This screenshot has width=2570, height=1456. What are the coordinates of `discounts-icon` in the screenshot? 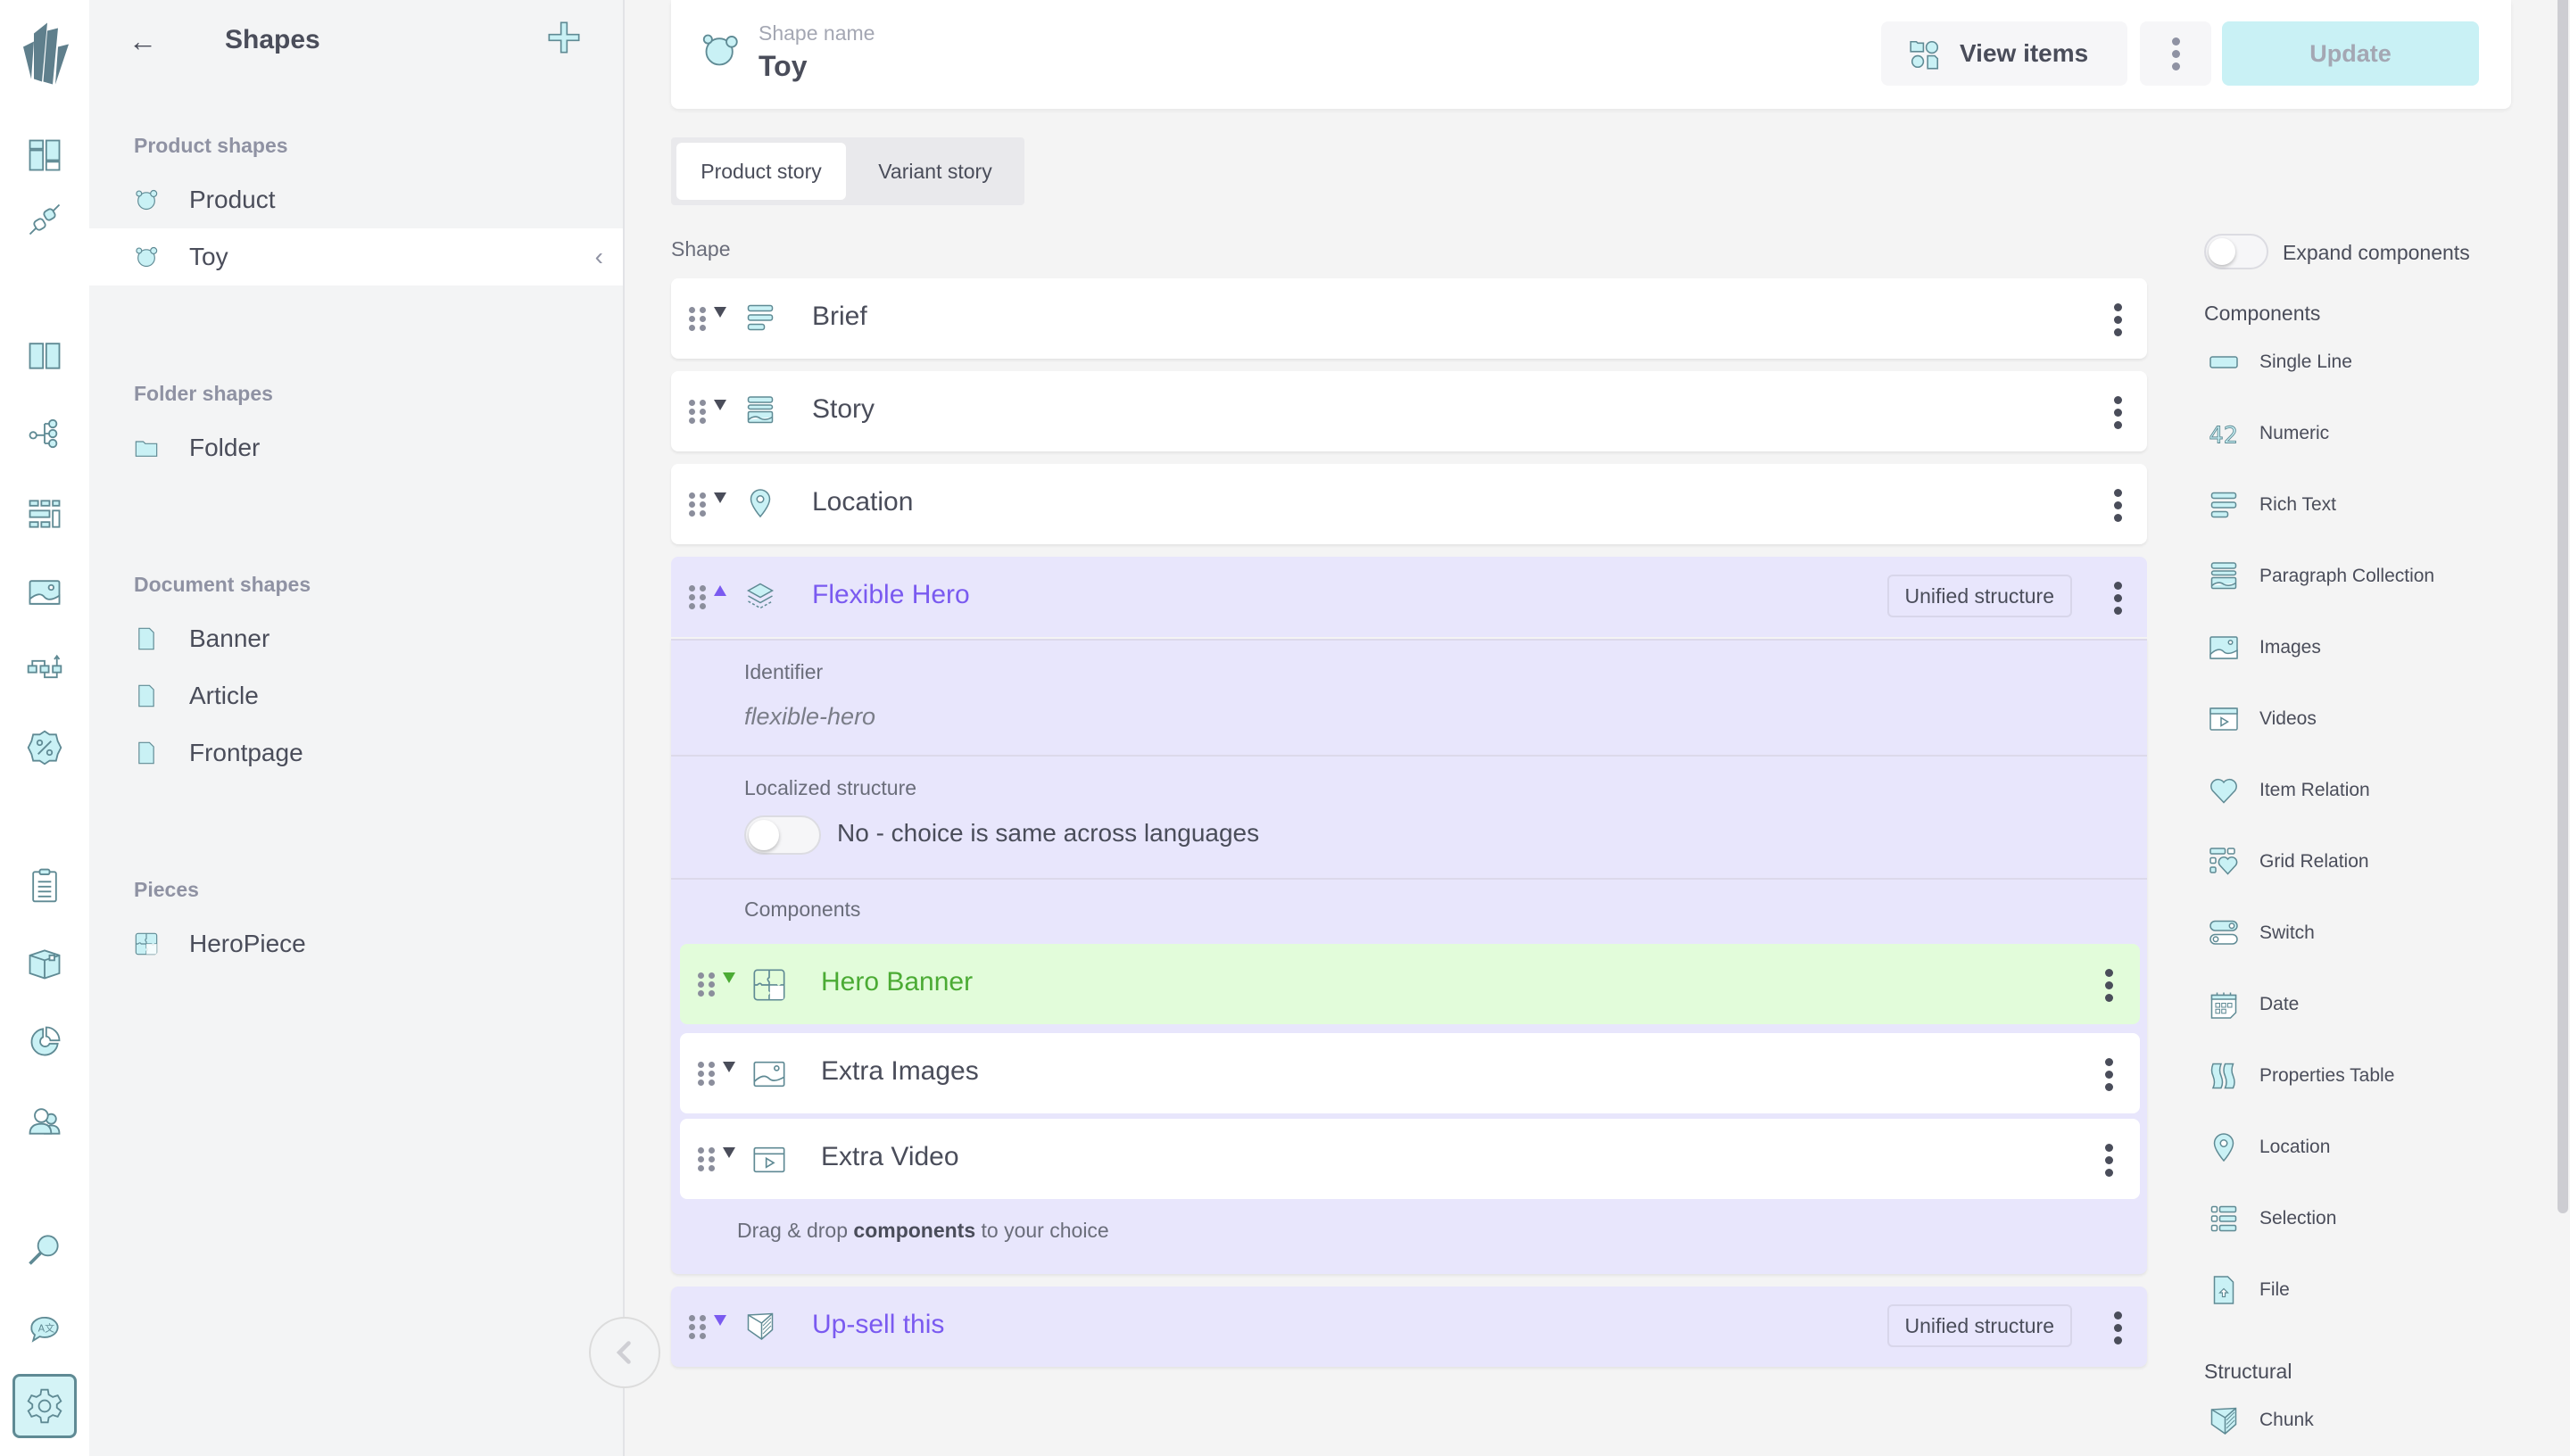 It's located at (44, 748).